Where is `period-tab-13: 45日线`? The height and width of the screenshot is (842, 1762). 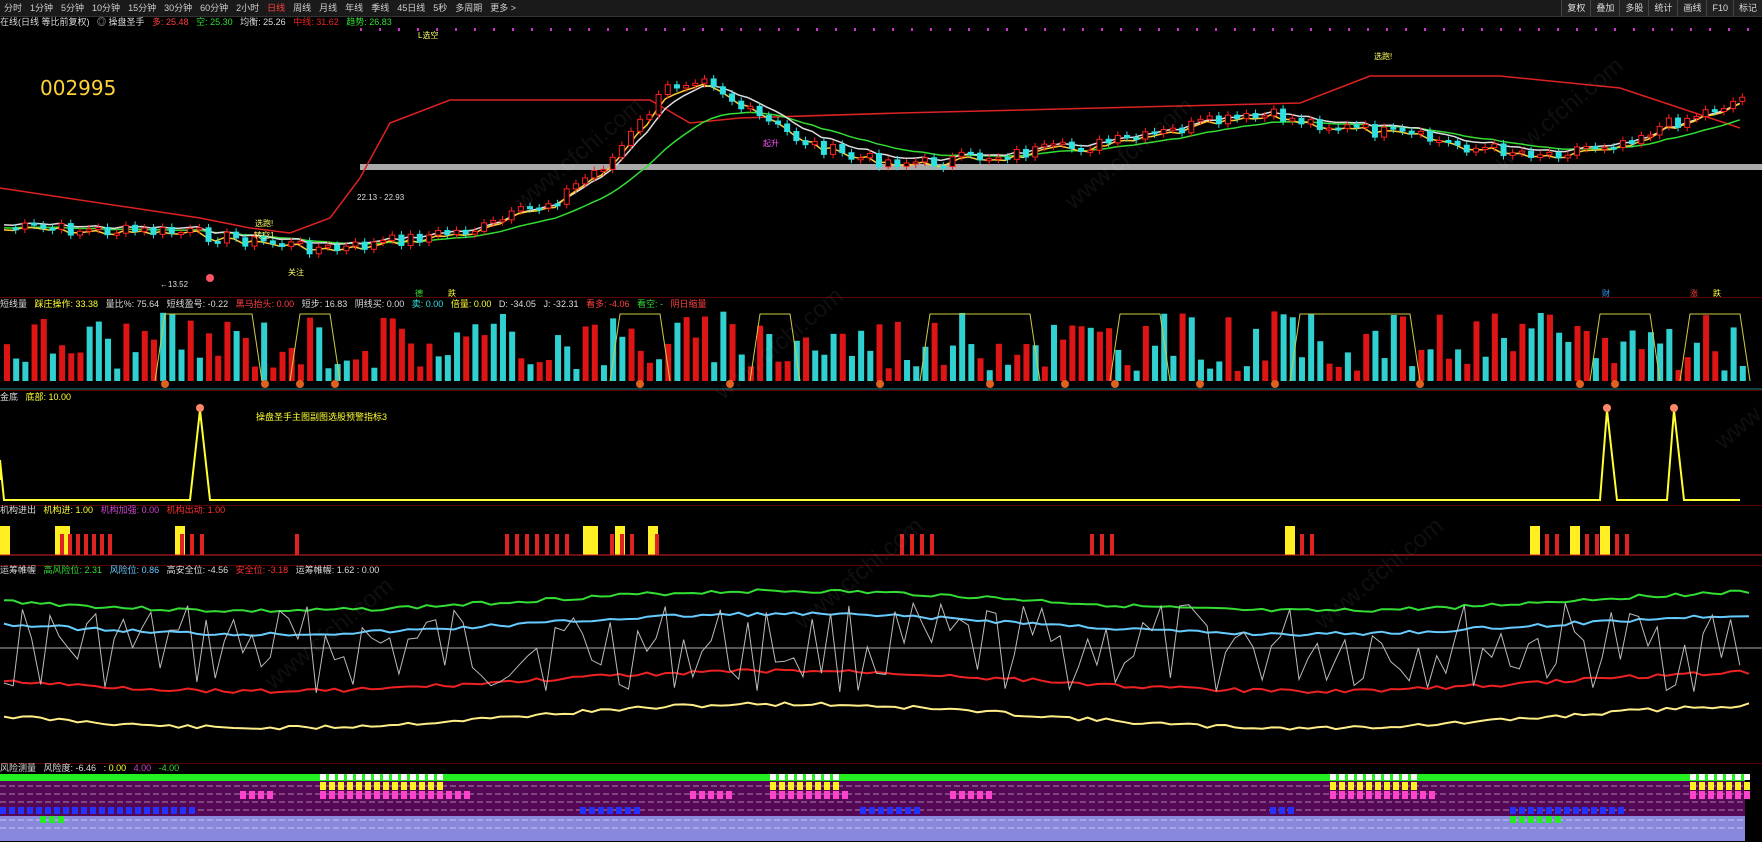
period-tab-13: 45日线 is located at coordinates (411, 8).